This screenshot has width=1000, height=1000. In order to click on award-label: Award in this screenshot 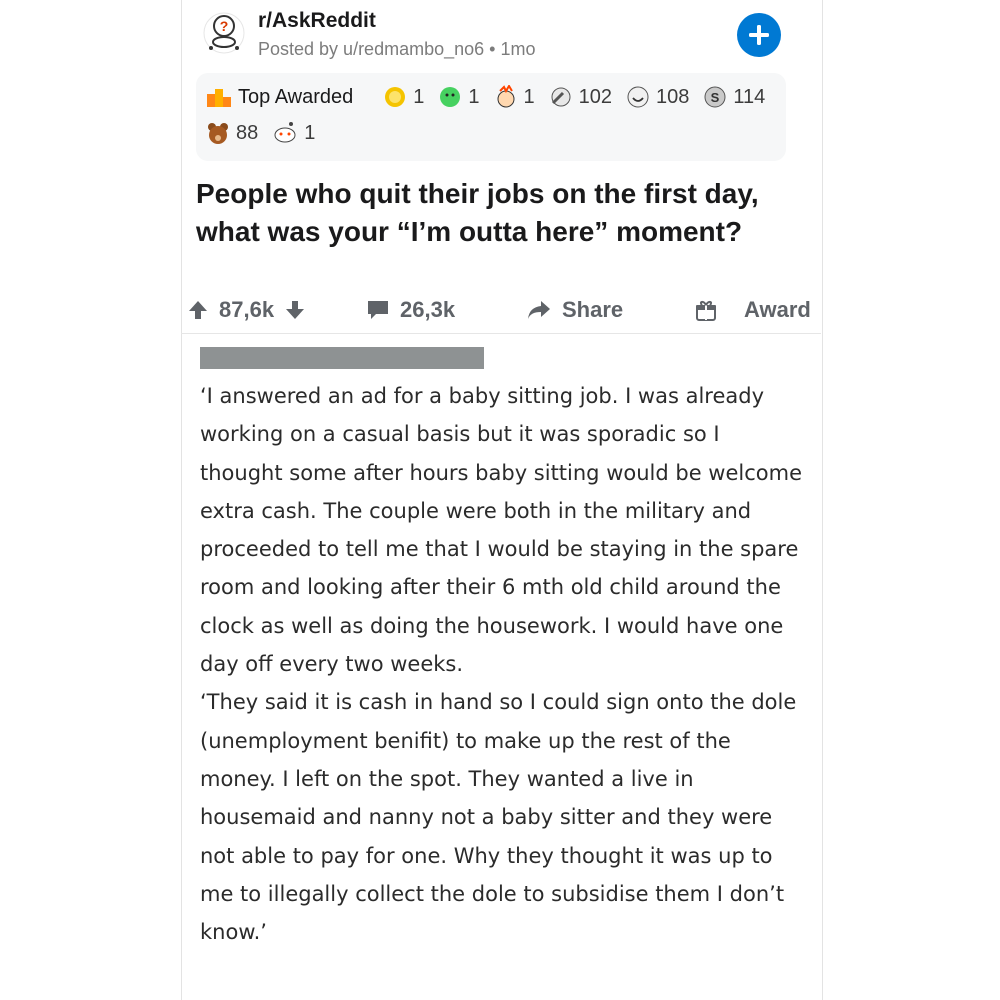, I will do `click(777, 309)`.